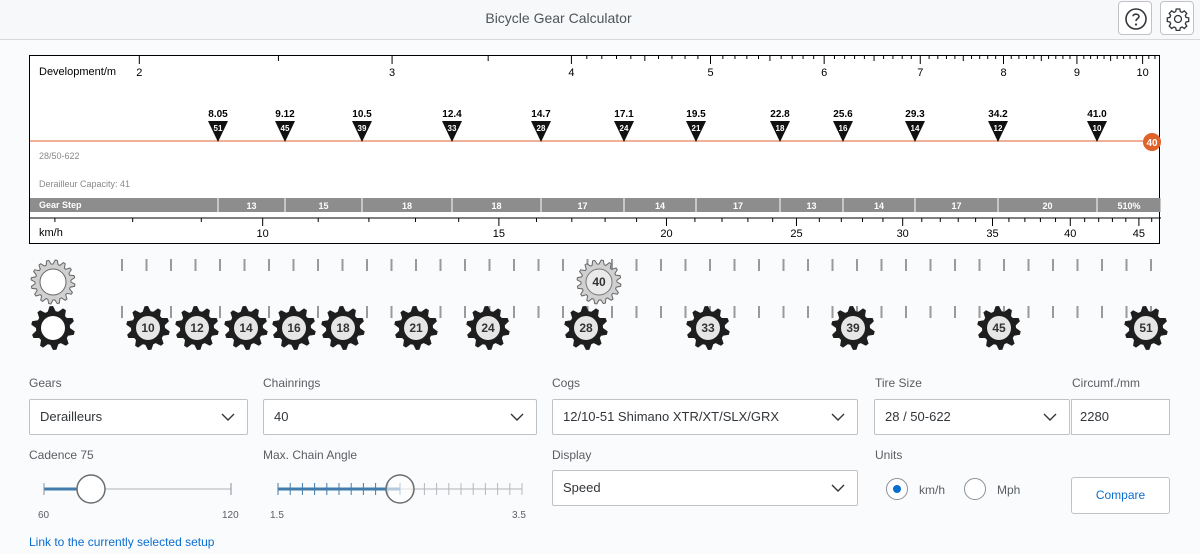 Image resolution: width=1200 pixels, height=554 pixels. What do you see at coordinates (1135, 18) in the screenshot?
I see `help-button` at bounding box center [1135, 18].